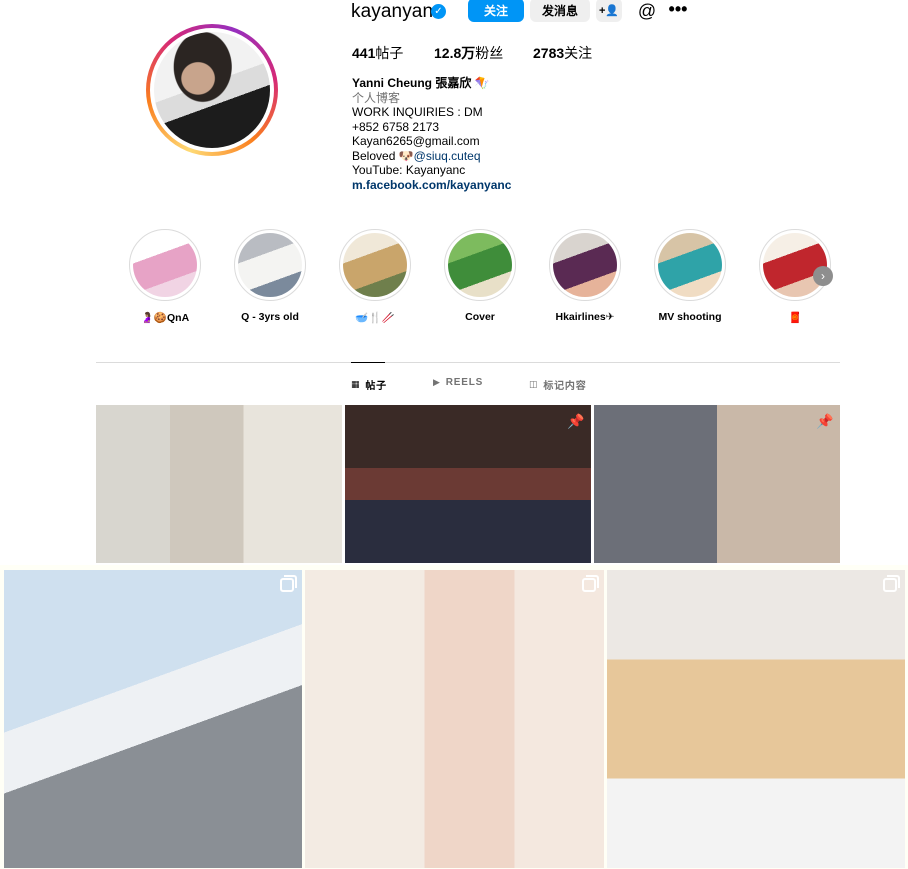  What do you see at coordinates (437, 382) in the screenshot?
I see `reels-icon: ▶` at bounding box center [437, 382].